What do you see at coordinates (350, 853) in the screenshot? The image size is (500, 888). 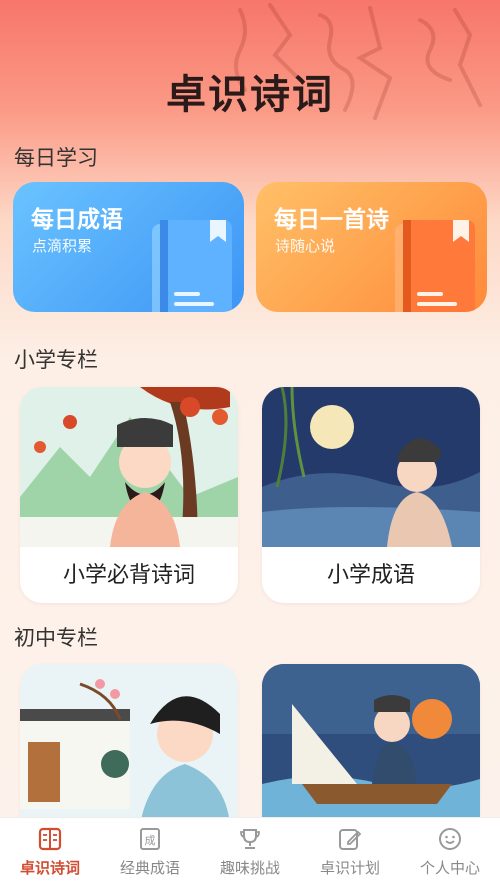 I see `tab-zhuoshi-plan: 卓识计划` at bounding box center [350, 853].